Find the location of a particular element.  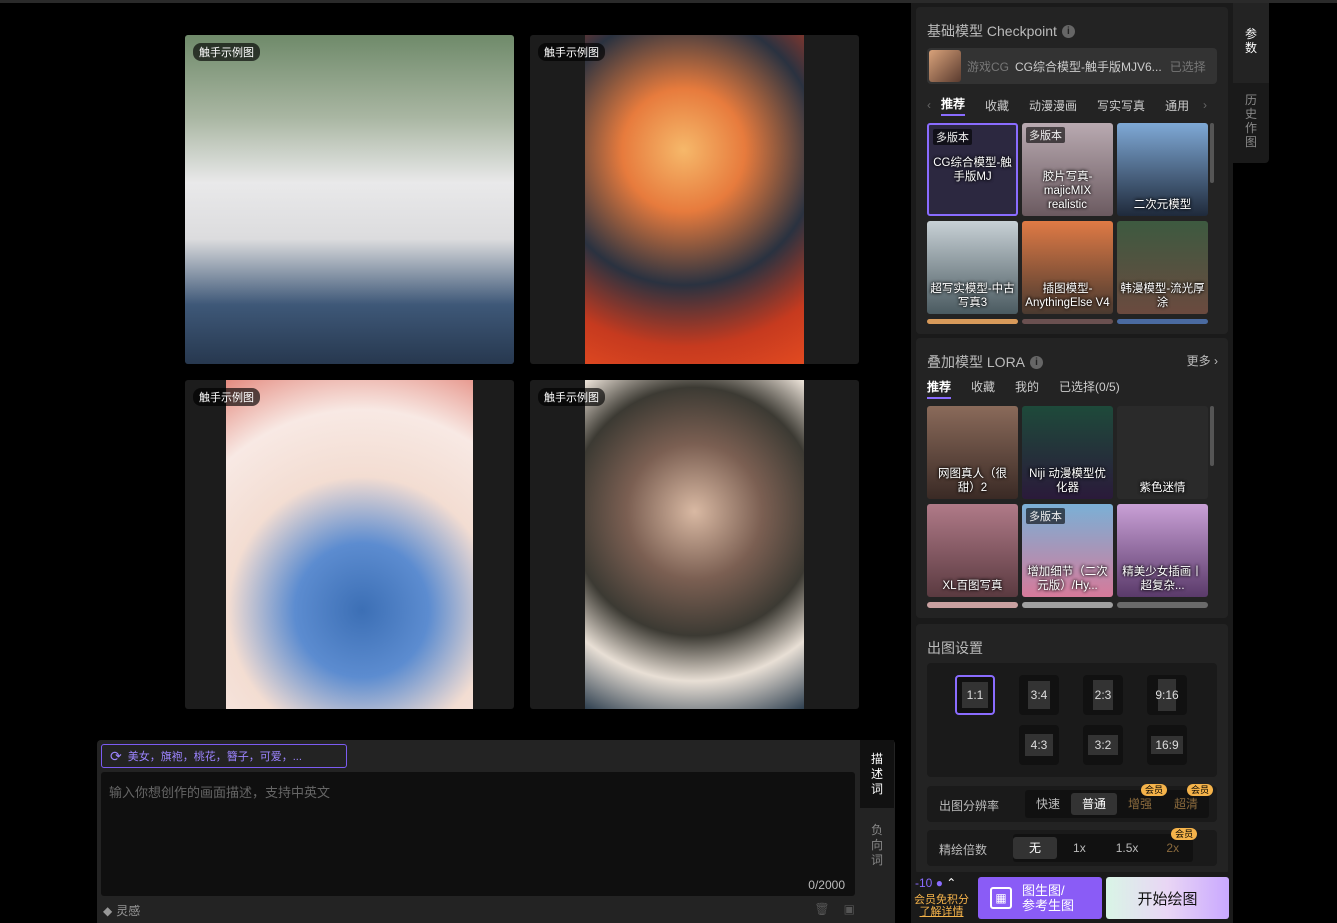

vip-free-text: 会员免积分 is located at coordinates (941, 900).